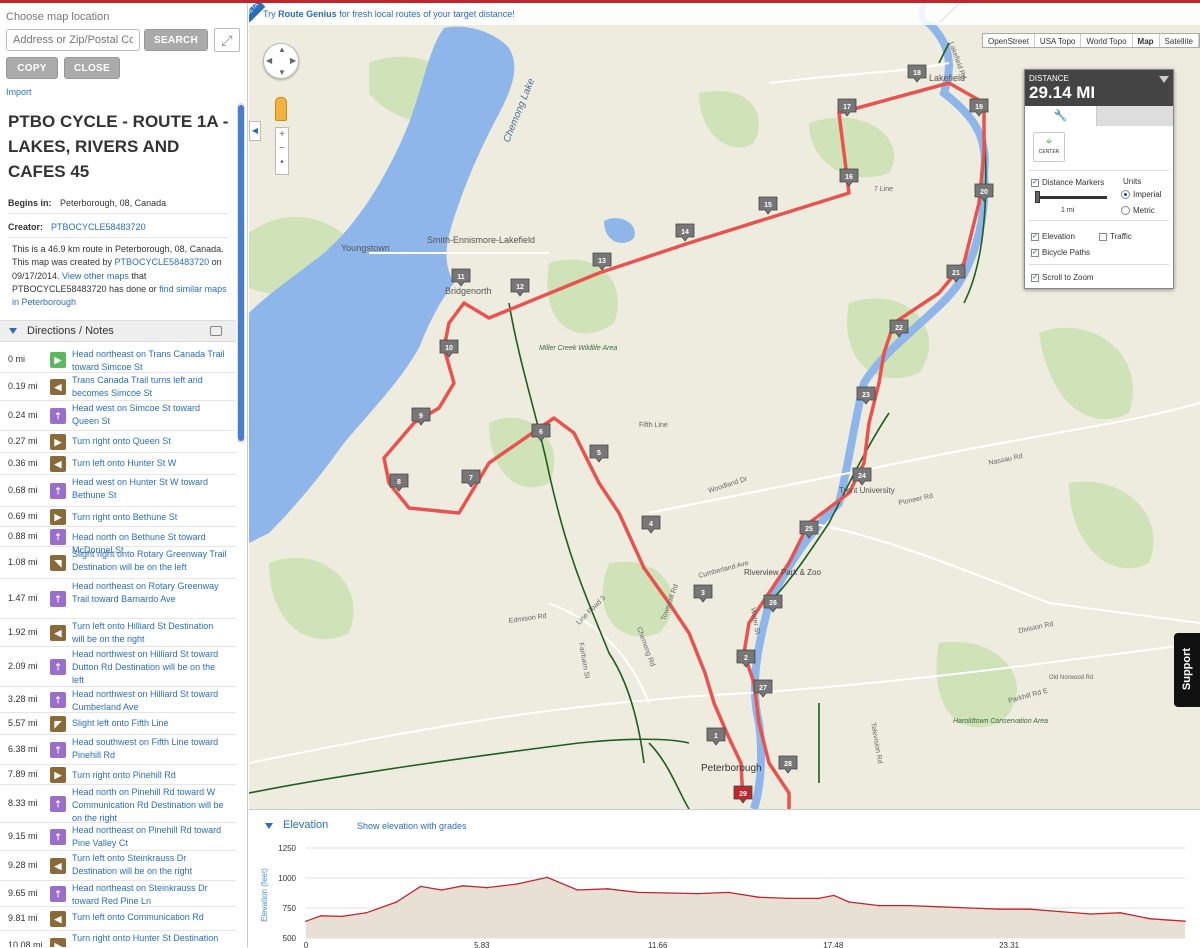 This screenshot has width=1200, height=948. Describe the element at coordinates (412, 826) in the screenshot. I see `show-grades-link: Show elevation with grades` at that location.